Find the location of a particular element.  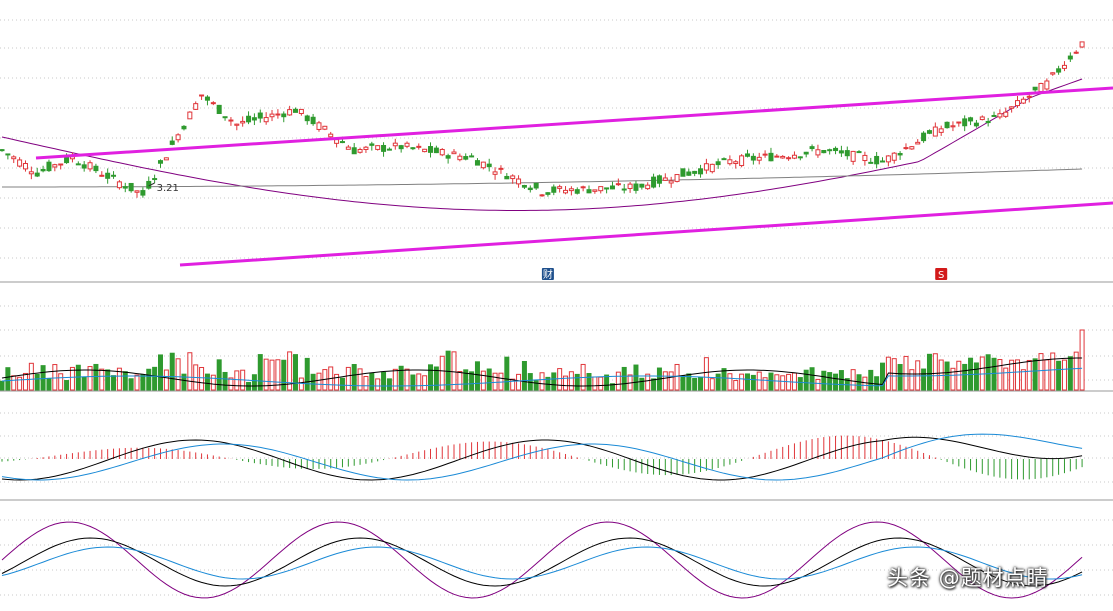

event-marker-label: 财 is located at coordinates (548, 274).